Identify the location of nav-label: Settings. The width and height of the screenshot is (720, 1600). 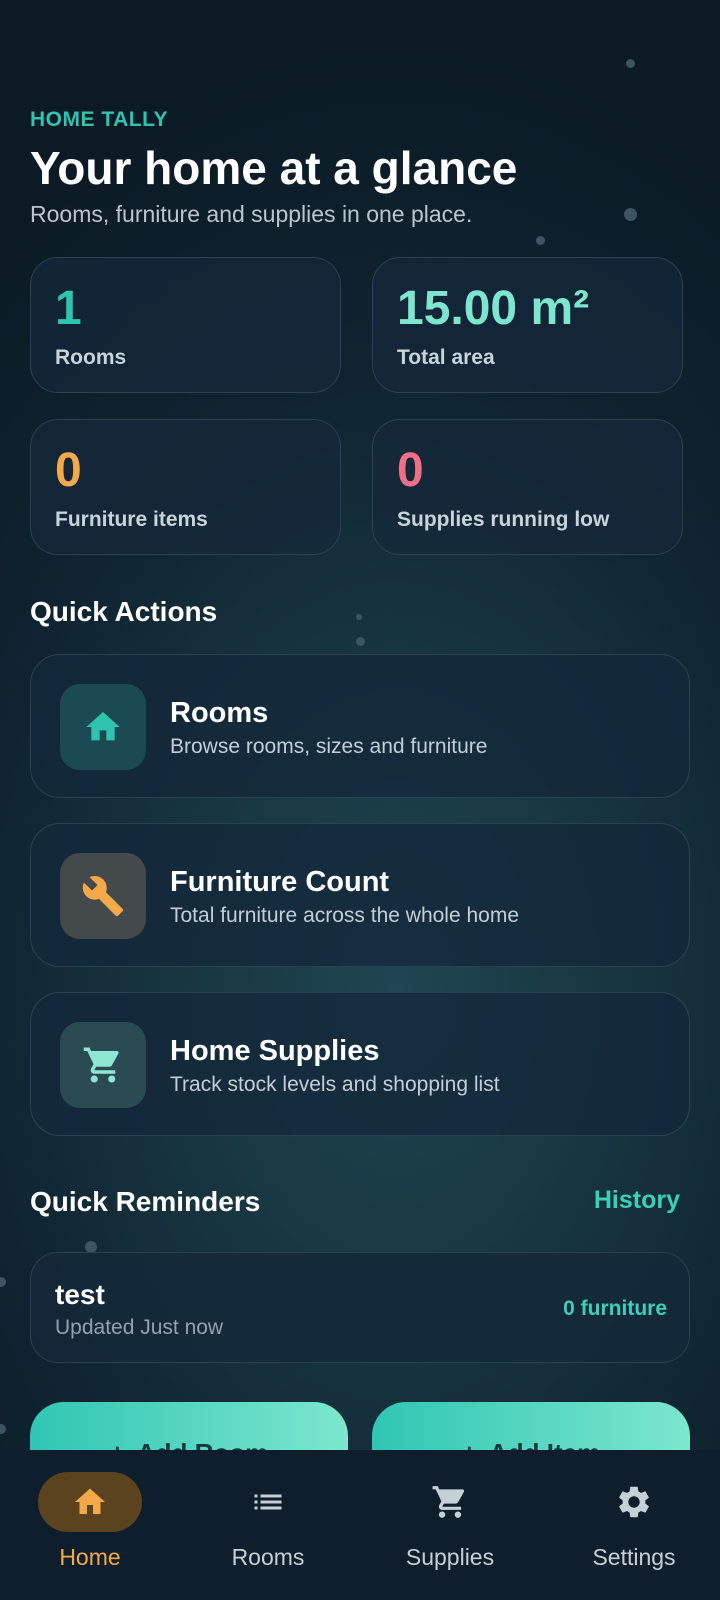
(634, 1557).